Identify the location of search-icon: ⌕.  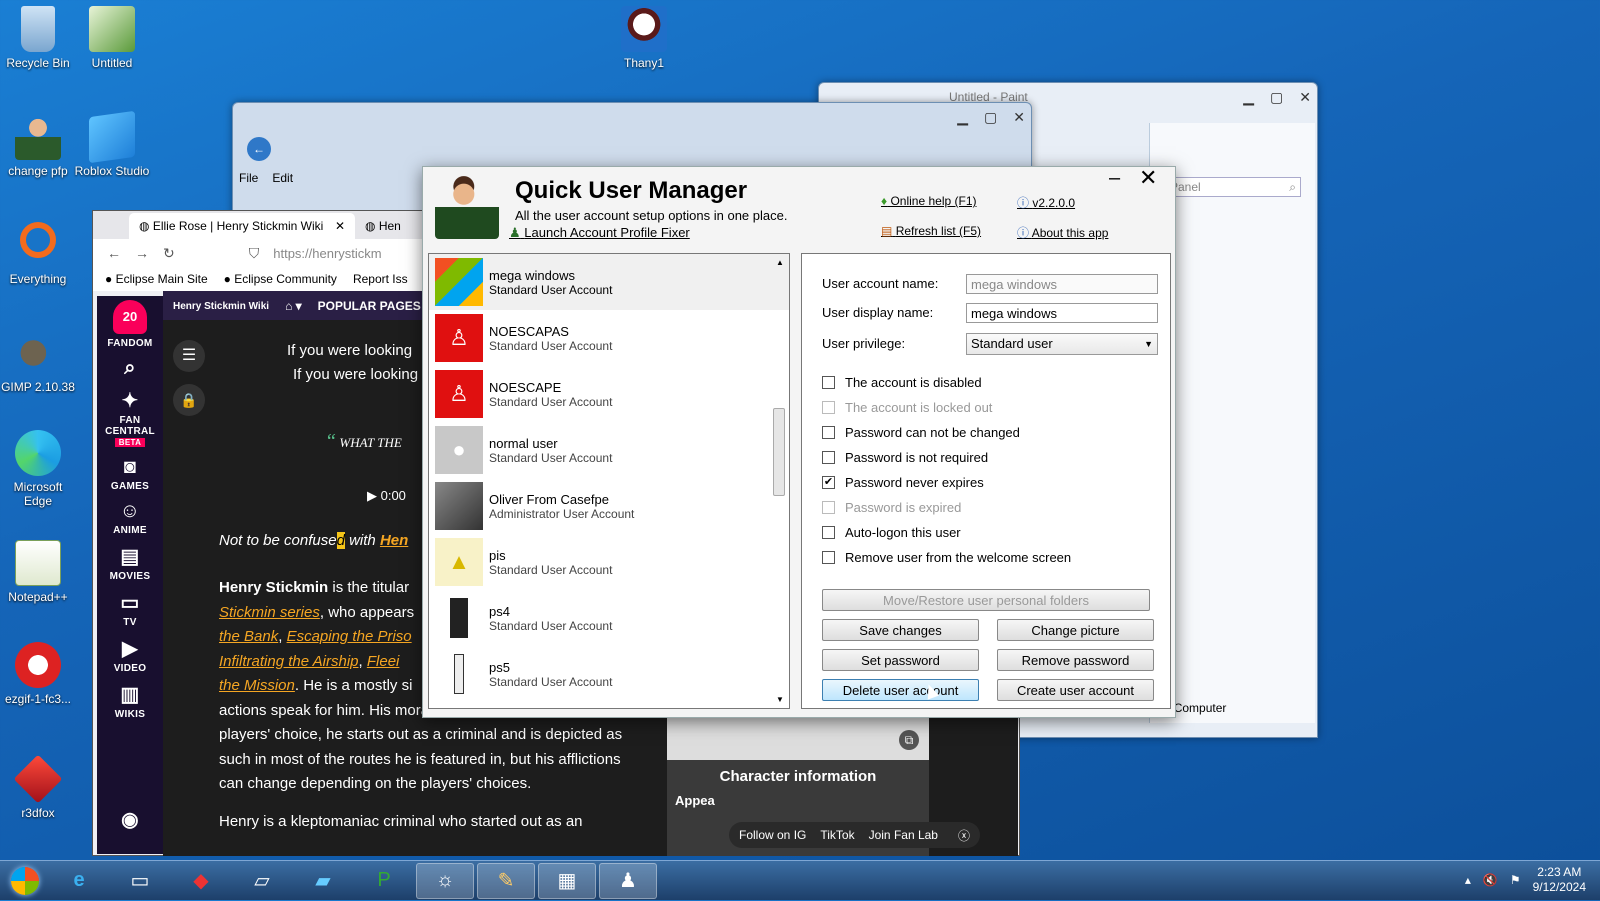
(130, 368).